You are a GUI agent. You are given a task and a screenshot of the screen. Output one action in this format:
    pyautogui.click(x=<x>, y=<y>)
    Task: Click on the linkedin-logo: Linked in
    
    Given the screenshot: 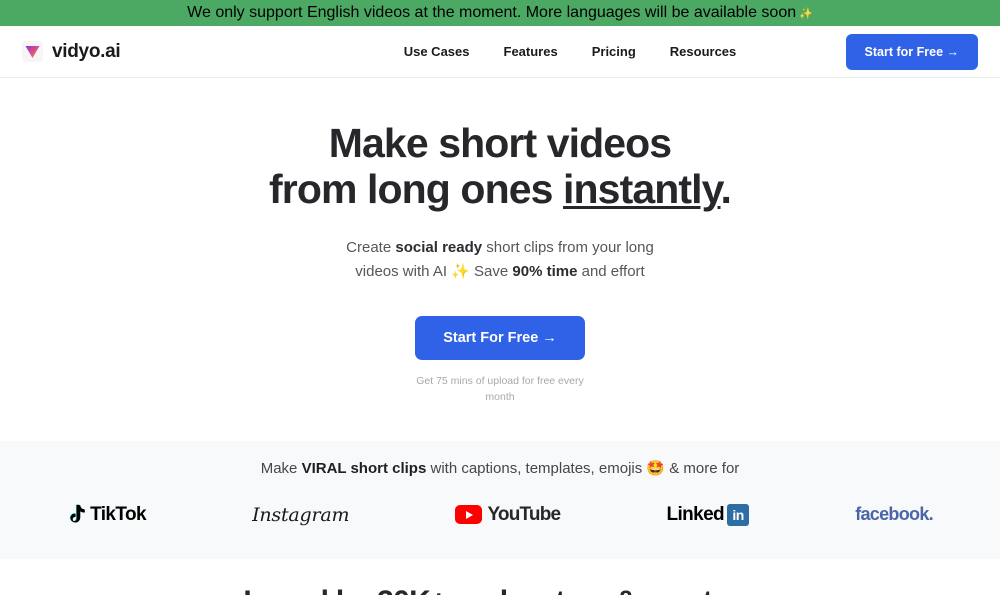 What is the action you would take?
    pyautogui.click(x=708, y=514)
    